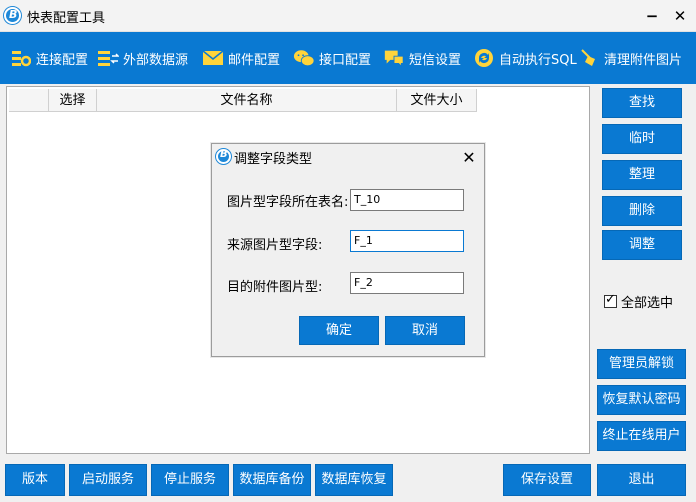 This screenshot has width=696, height=502. What do you see at coordinates (288, 202) in the screenshot?
I see `table-name-label: 图片型字段所在表名:` at bounding box center [288, 202].